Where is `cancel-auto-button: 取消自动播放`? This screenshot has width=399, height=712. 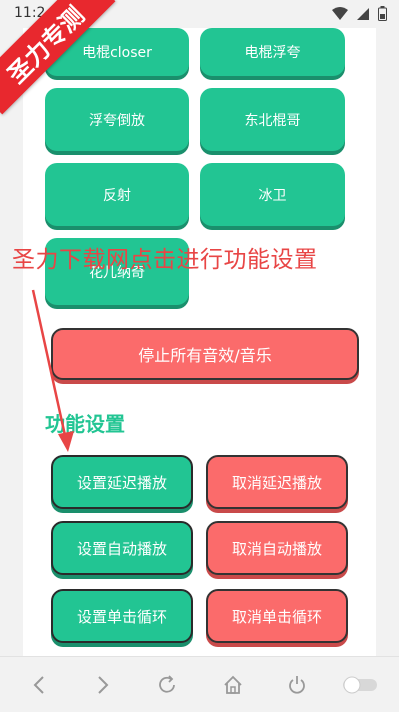
cancel-auto-button: 取消自动播放 is located at coordinates (277, 548).